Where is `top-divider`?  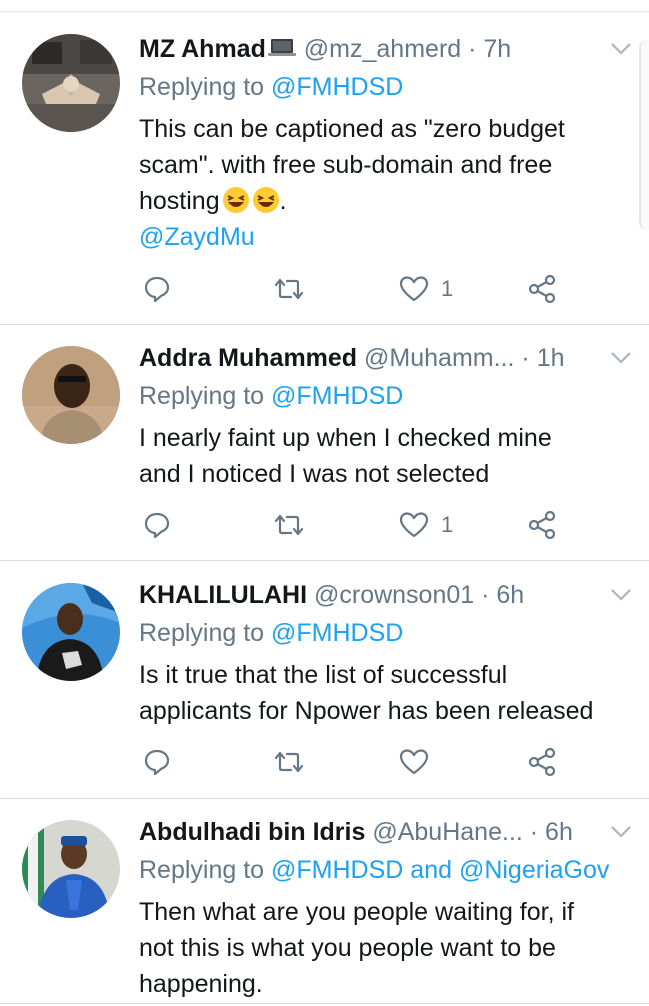 top-divider is located at coordinates (324, 11).